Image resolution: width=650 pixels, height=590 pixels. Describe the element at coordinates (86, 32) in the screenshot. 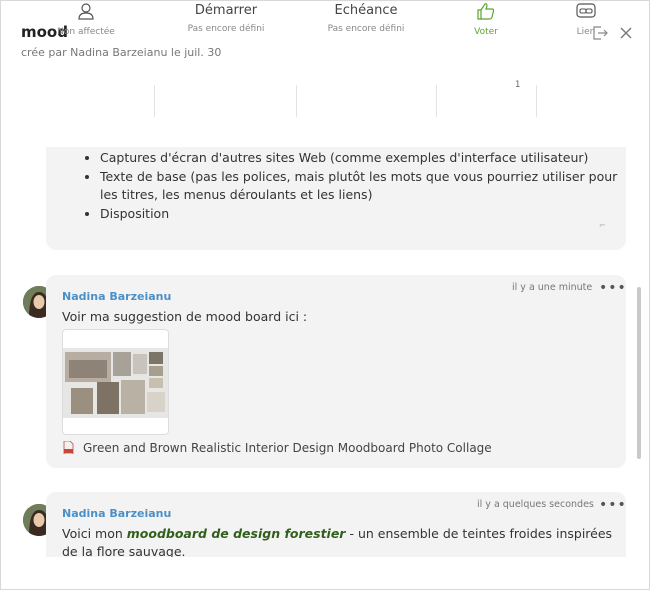

I see `assignee-label: Non affectée` at that location.